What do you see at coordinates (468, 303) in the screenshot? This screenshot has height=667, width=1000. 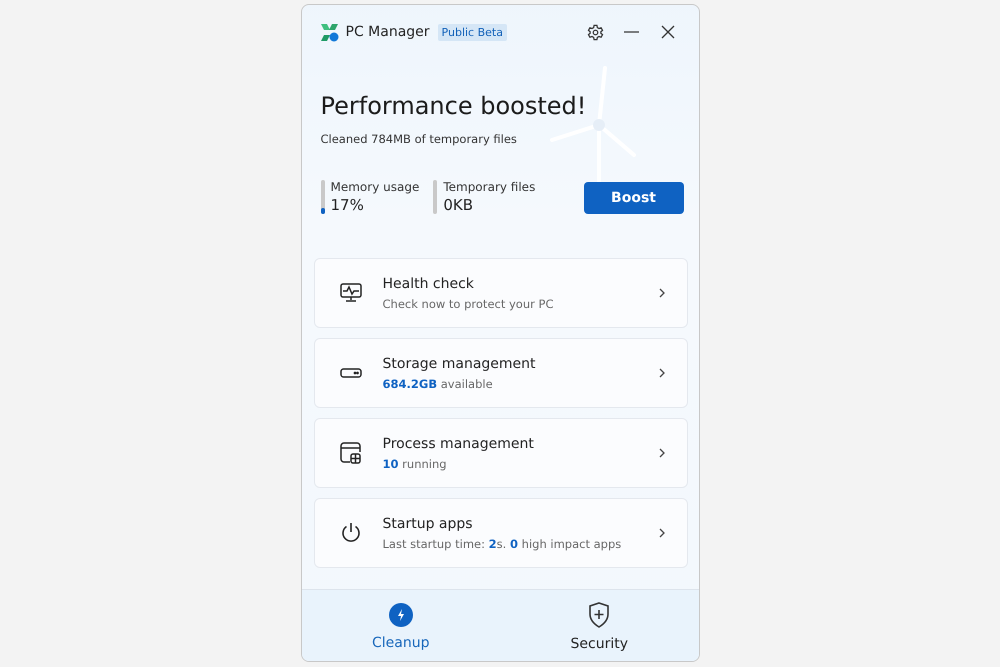 I see `card-subtitle: Check now to protect your PC` at bounding box center [468, 303].